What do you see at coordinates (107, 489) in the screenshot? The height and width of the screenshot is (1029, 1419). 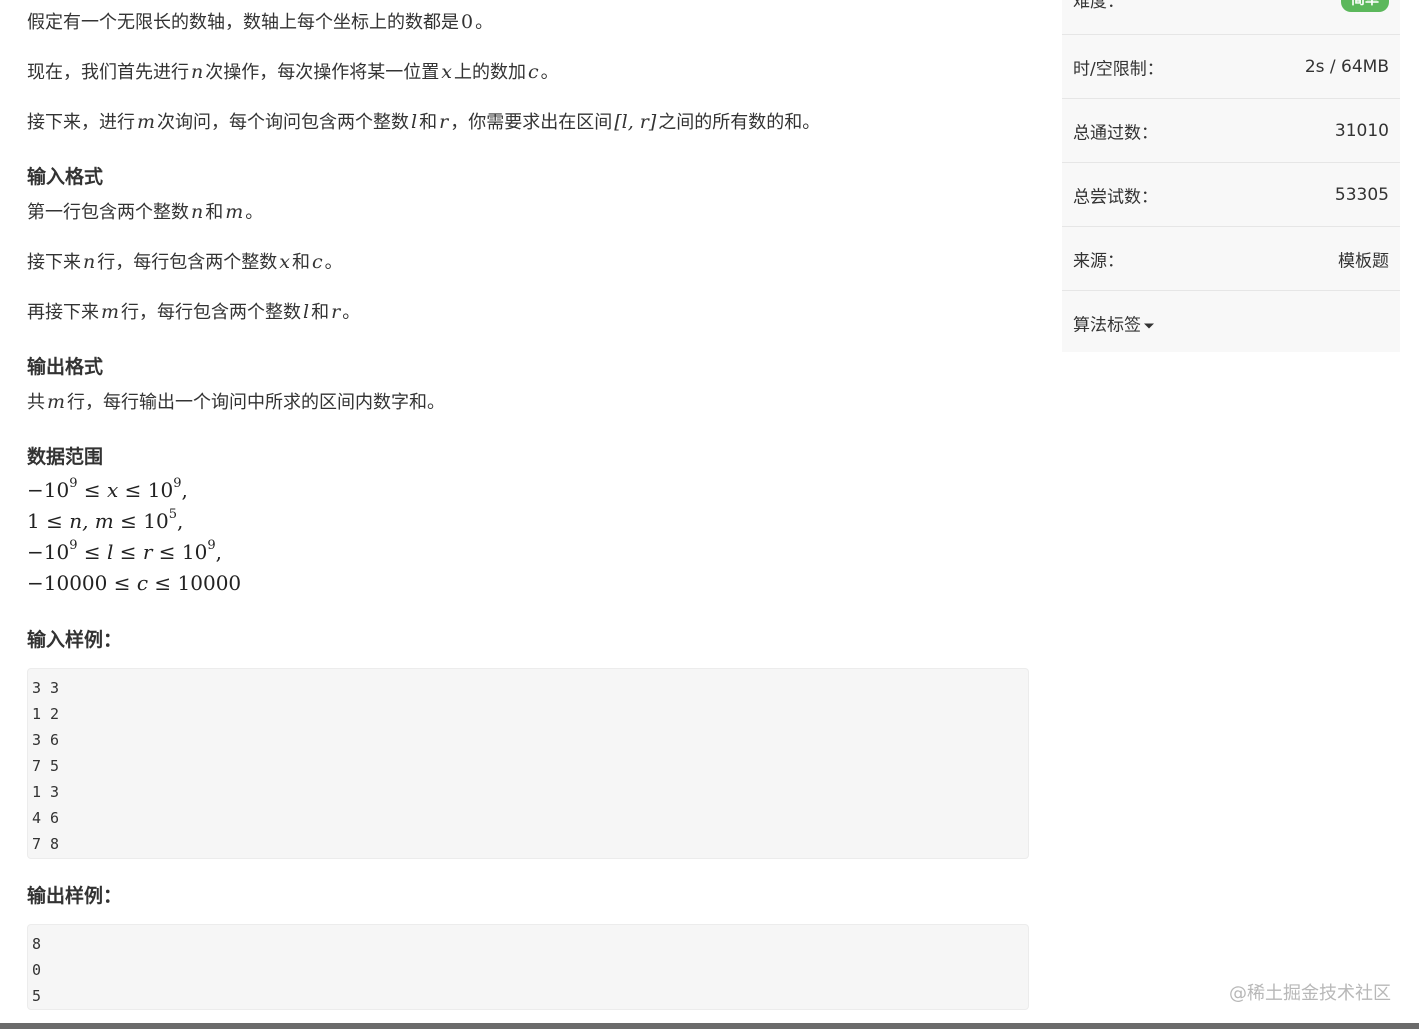 I see `range-line-1: −109 ≤ x ≤ 109,` at bounding box center [107, 489].